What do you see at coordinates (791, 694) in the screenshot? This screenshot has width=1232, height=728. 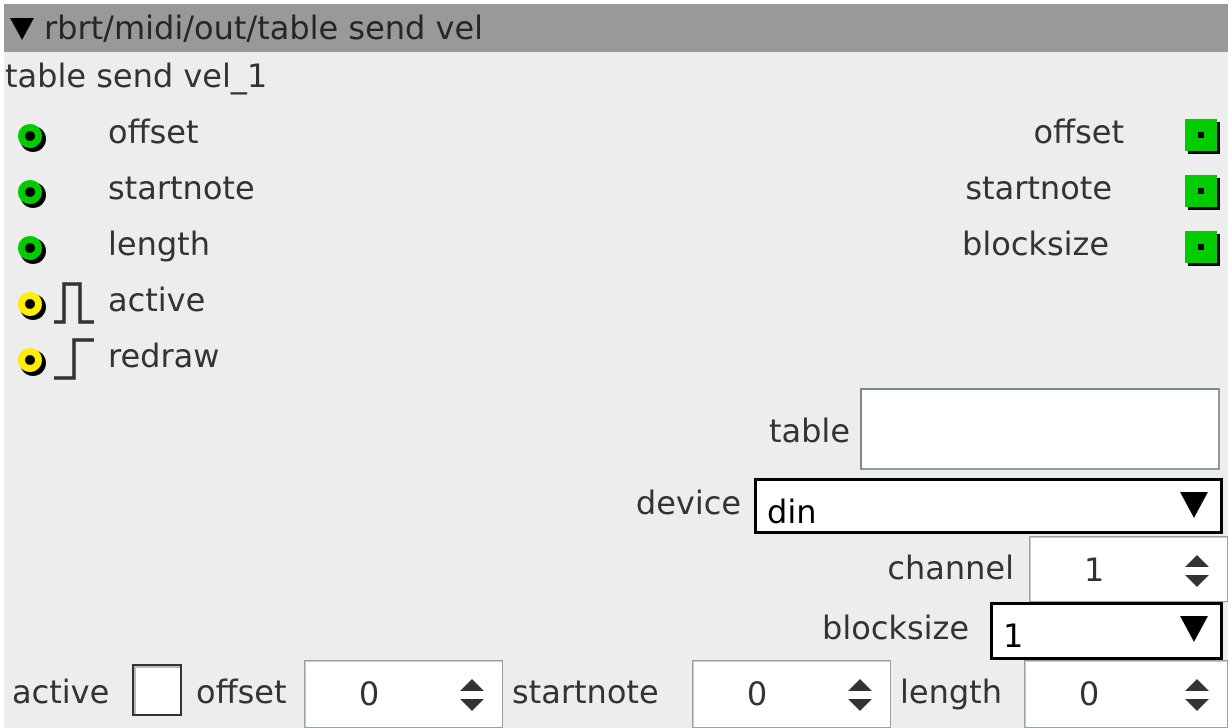 I see `startnote-spinner: 0` at bounding box center [791, 694].